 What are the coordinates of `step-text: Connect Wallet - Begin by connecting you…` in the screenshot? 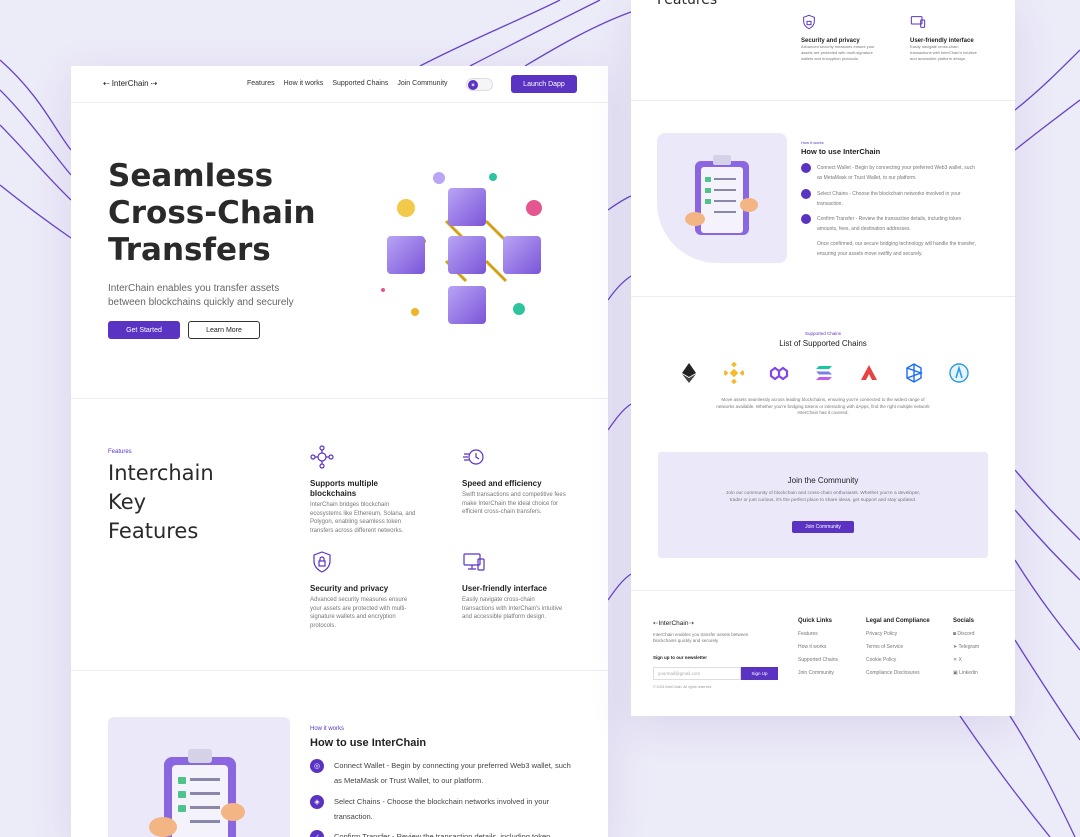 It's located at (896, 173).